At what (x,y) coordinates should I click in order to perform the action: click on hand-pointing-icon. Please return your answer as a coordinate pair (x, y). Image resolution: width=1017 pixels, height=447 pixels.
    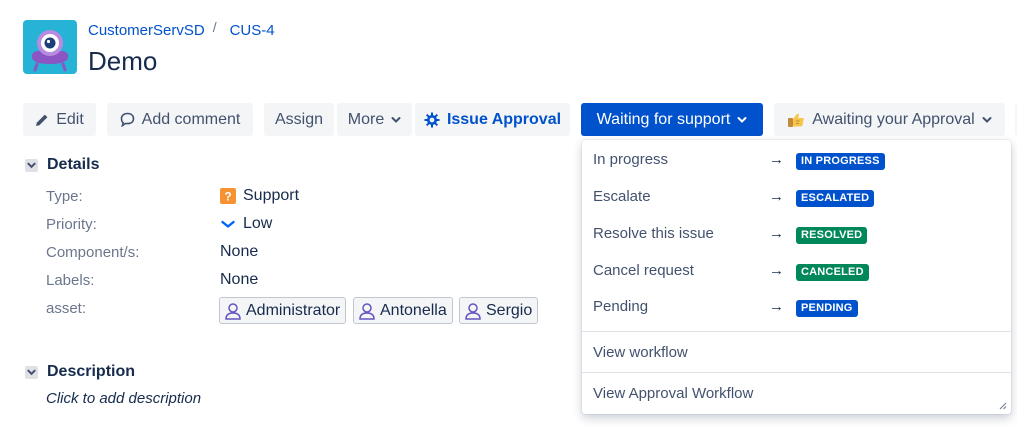
    Looking at the image, I should click on (796, 120).